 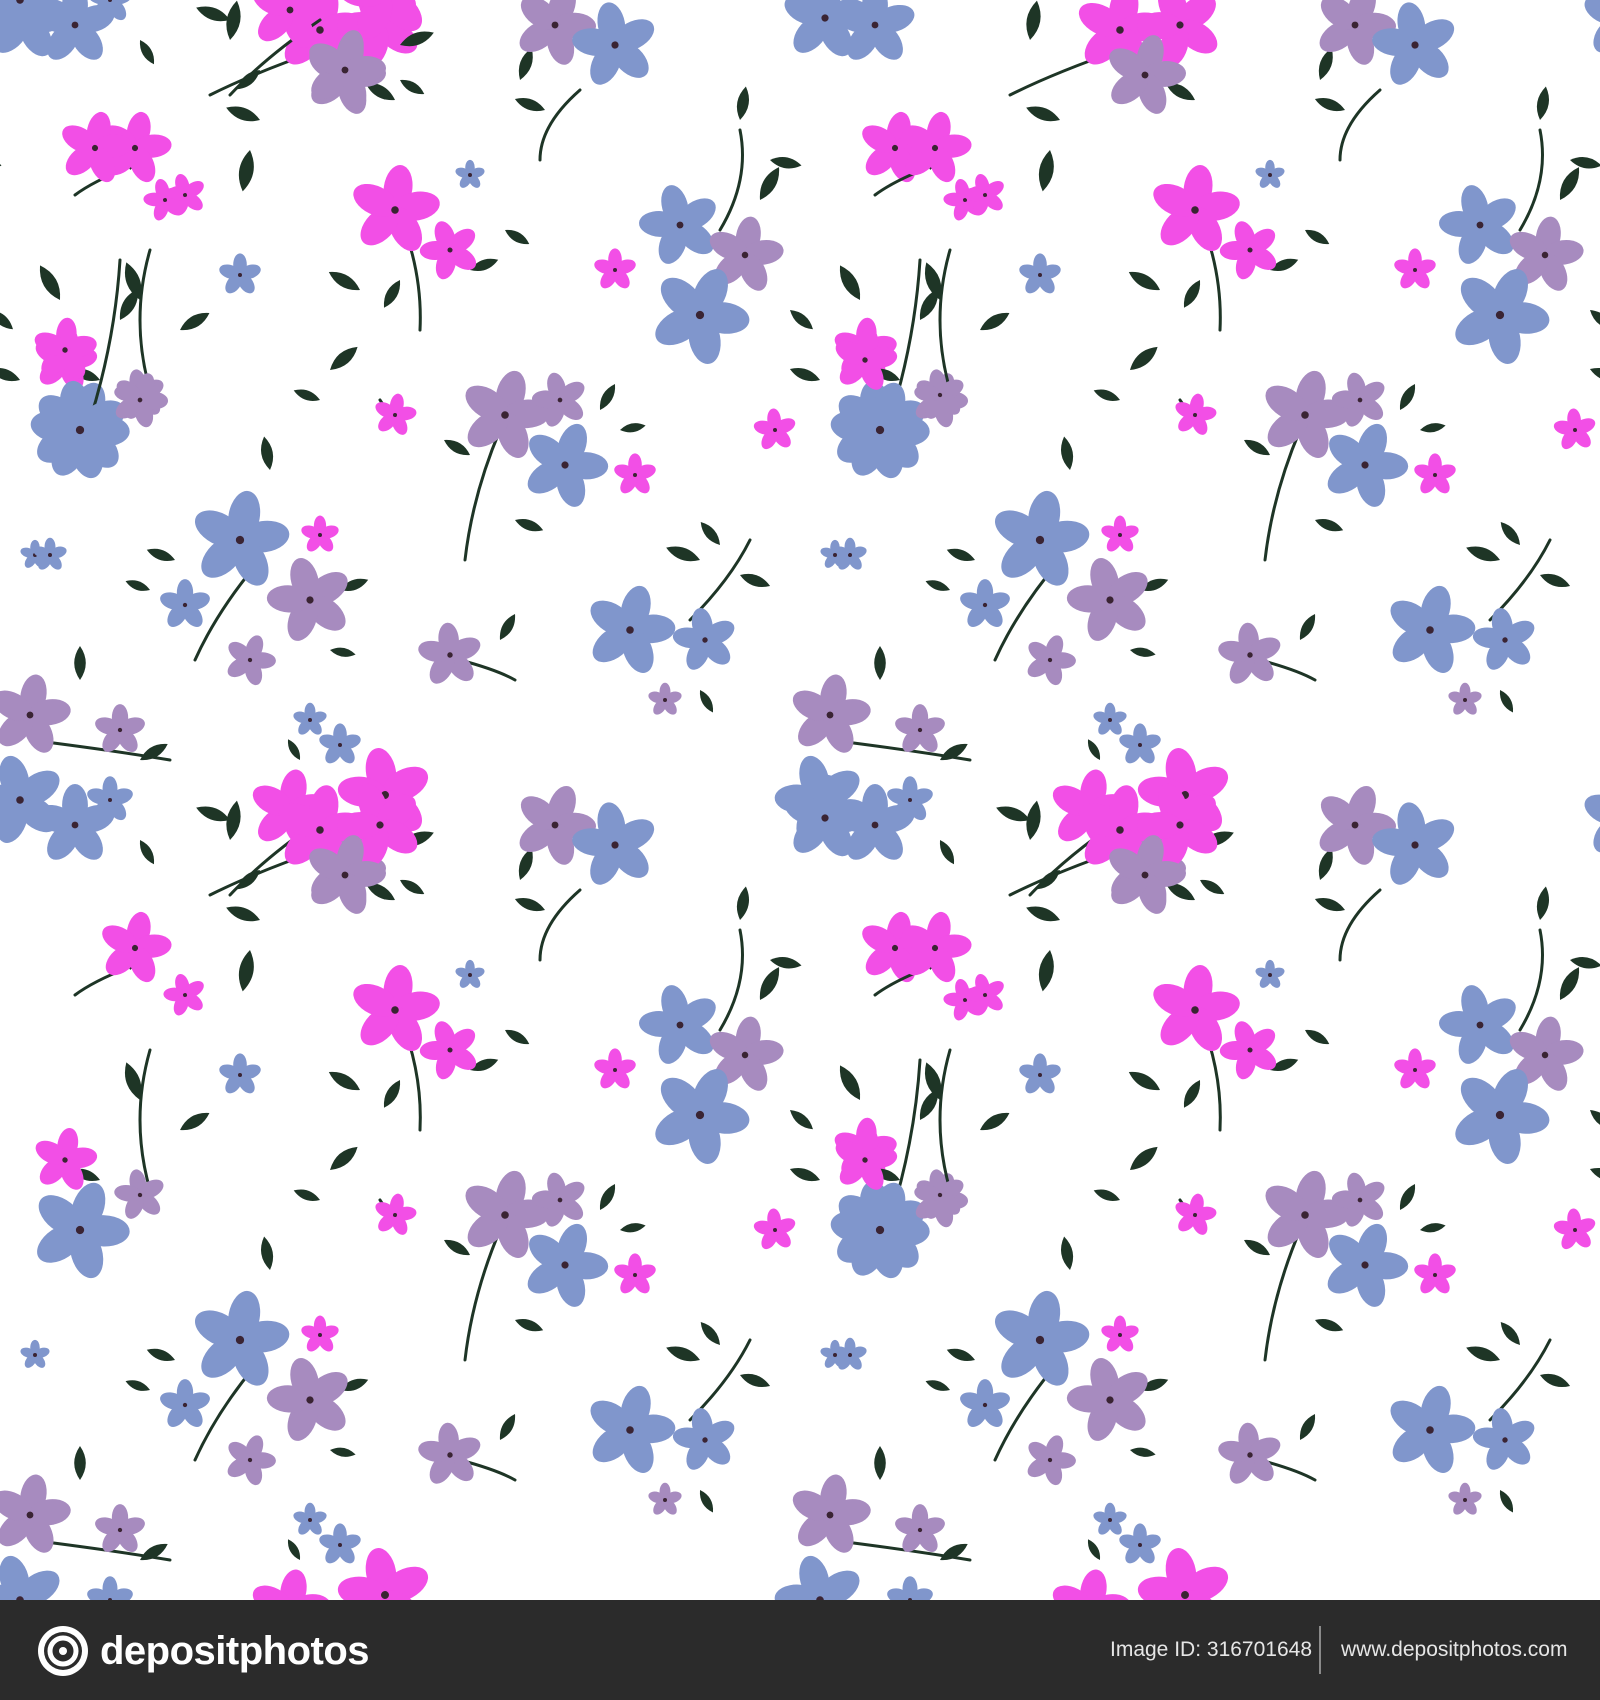 I want to click on website-link: www.depositphotos.com, so click(x=1454, y=1650).